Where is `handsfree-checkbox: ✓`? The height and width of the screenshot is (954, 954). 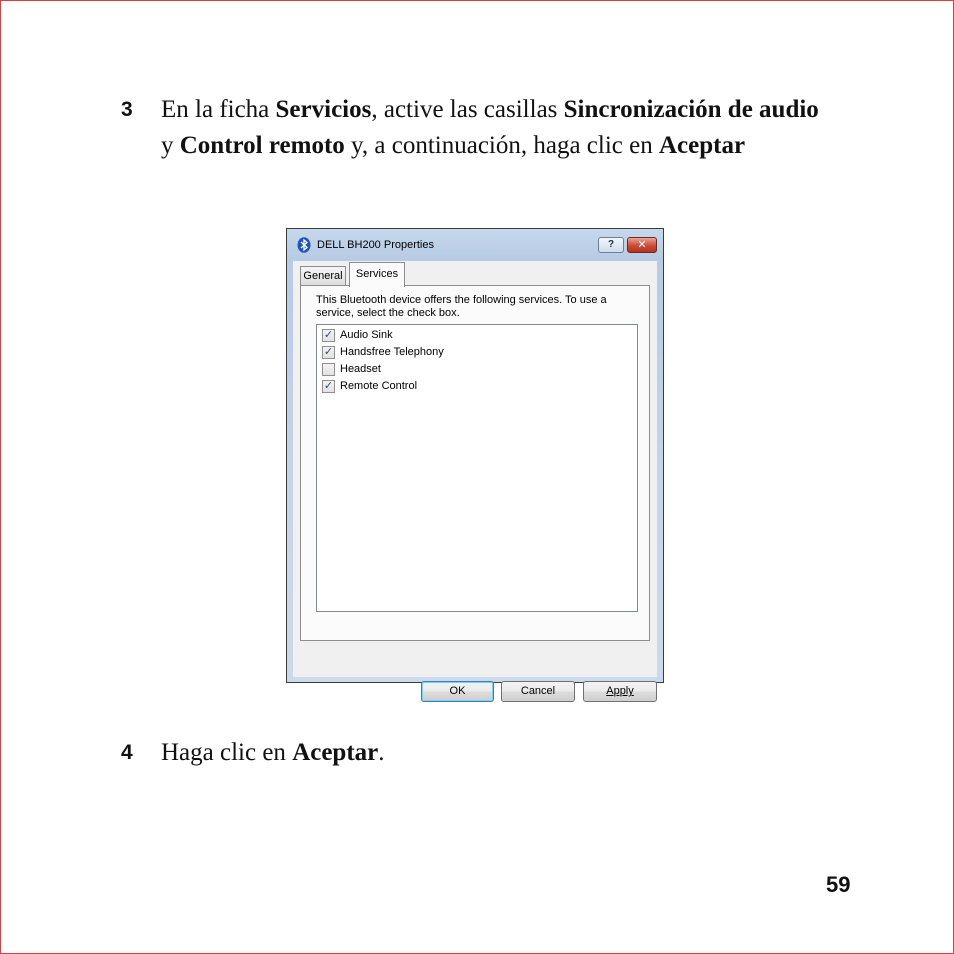
handsfree-checkbox: ✓ is located at coordinates (328, 352).